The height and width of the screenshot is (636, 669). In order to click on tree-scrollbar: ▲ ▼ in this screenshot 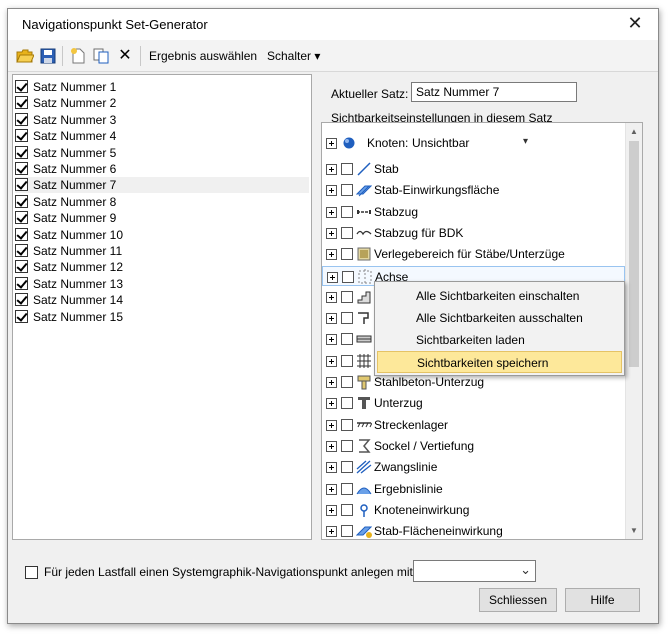, I will do `click(633, 331)`.